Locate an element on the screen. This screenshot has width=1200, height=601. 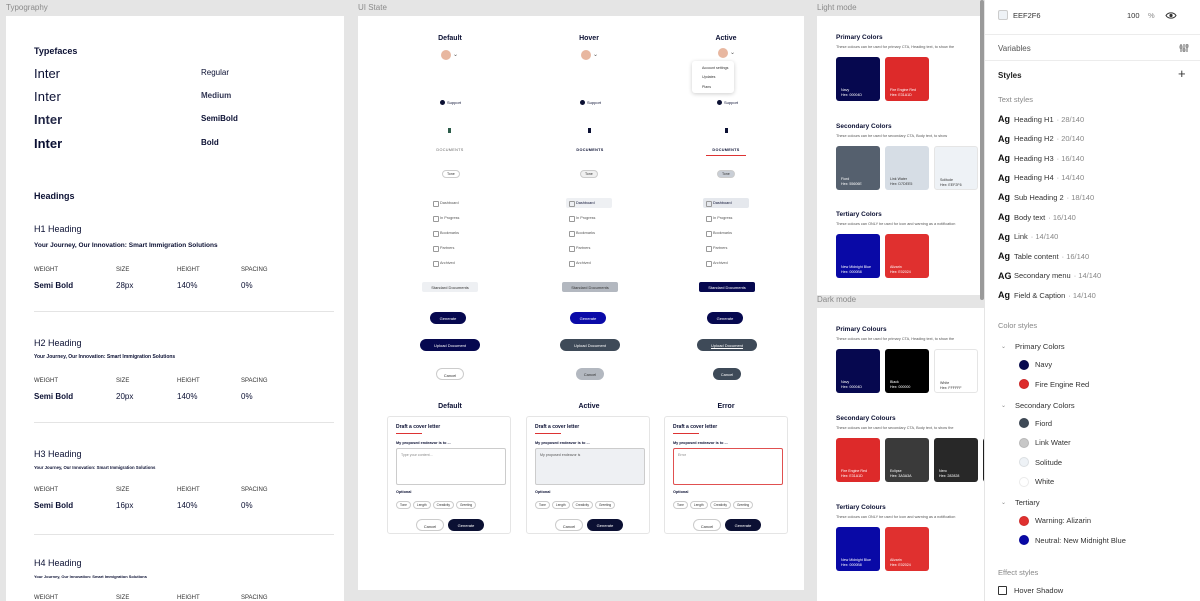
frame-label-dark-mode: Dark mode is located at coordinates (836, 299).